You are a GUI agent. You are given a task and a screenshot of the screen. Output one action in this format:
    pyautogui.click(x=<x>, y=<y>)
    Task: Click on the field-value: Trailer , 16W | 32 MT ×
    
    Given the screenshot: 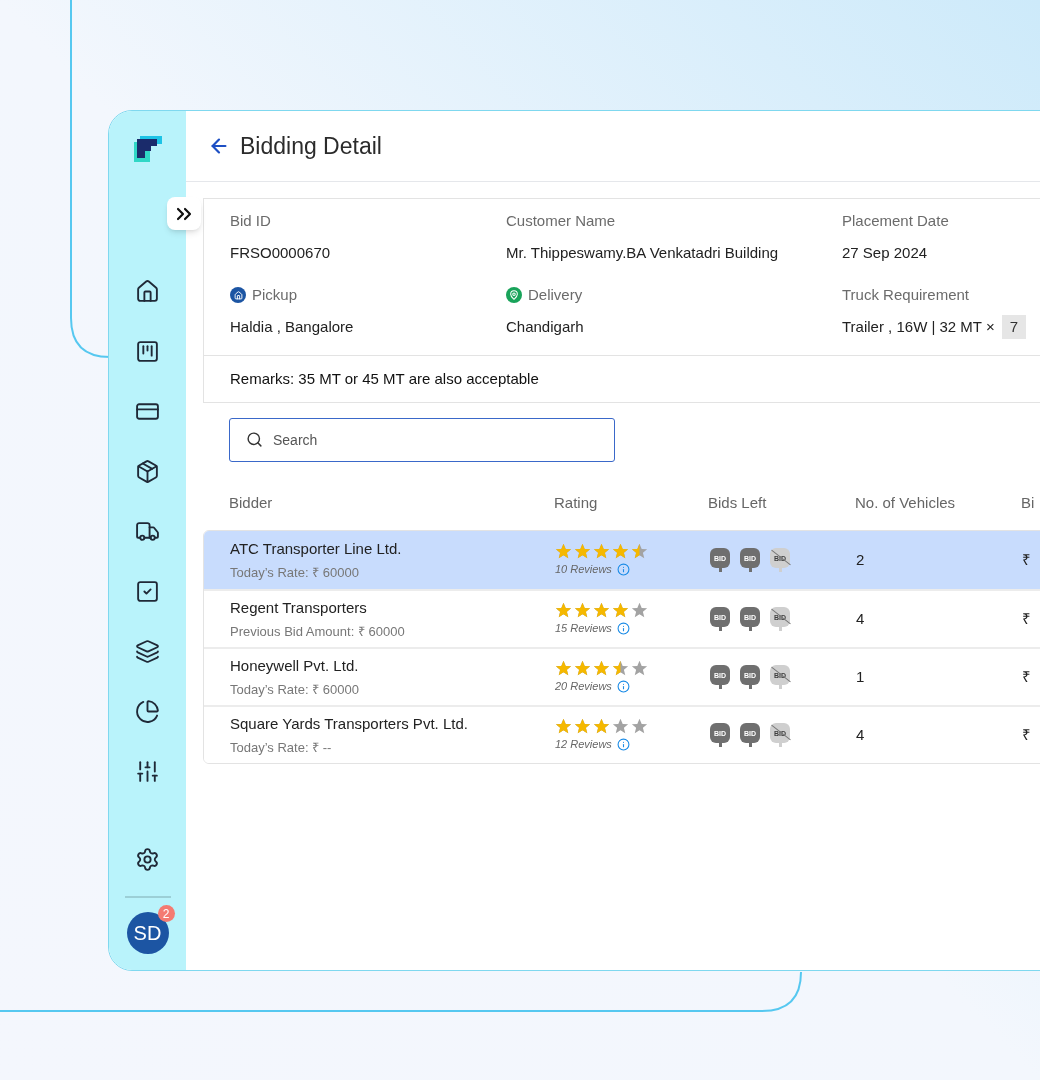 What is the action you would take?
    pyautogui.click(x=918, y=326)
    